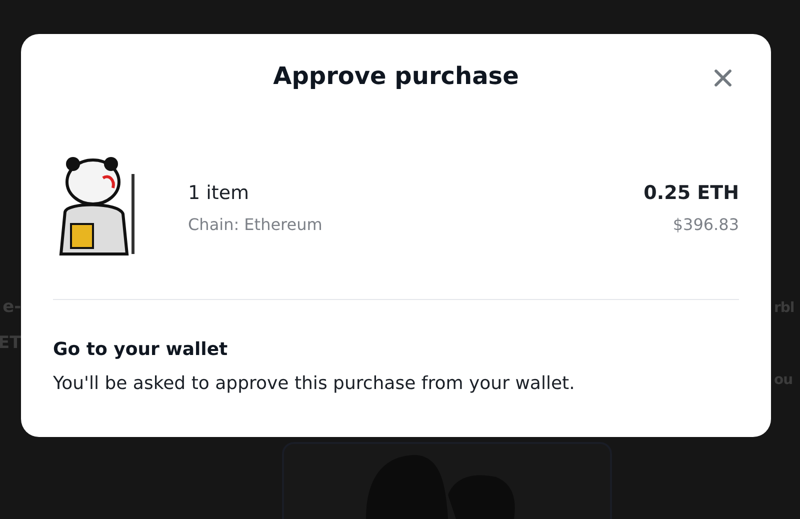 The width and height of the screenshot is (800, 519). I want to click on dialog-title: Approve purchase, so click(396, 76).